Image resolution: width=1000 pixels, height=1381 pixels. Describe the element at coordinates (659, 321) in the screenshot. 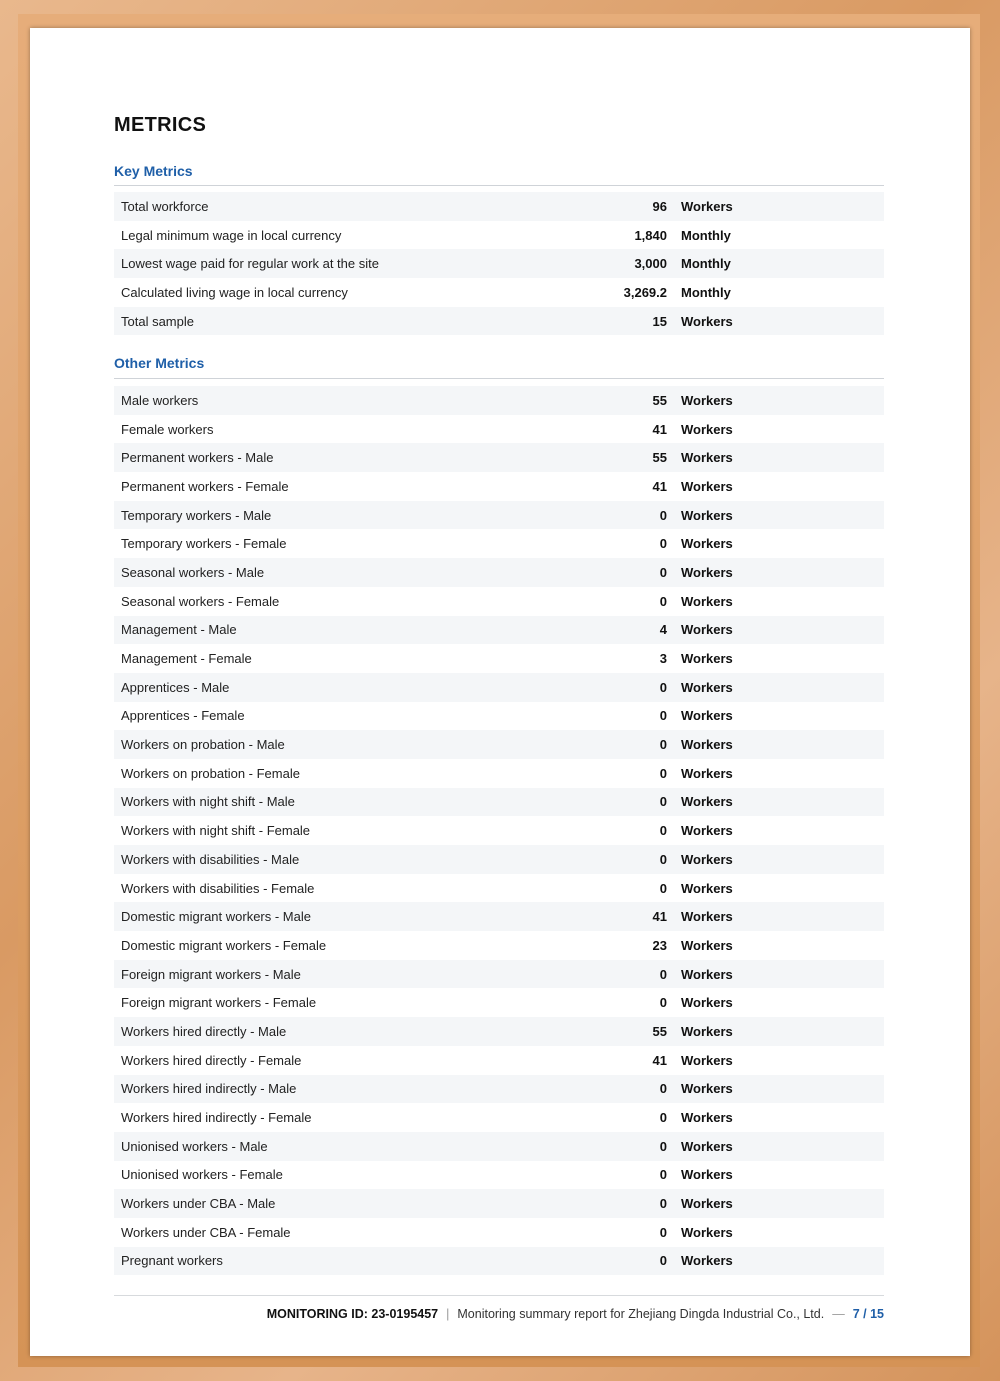

I see `metric-value: 15` at that location.